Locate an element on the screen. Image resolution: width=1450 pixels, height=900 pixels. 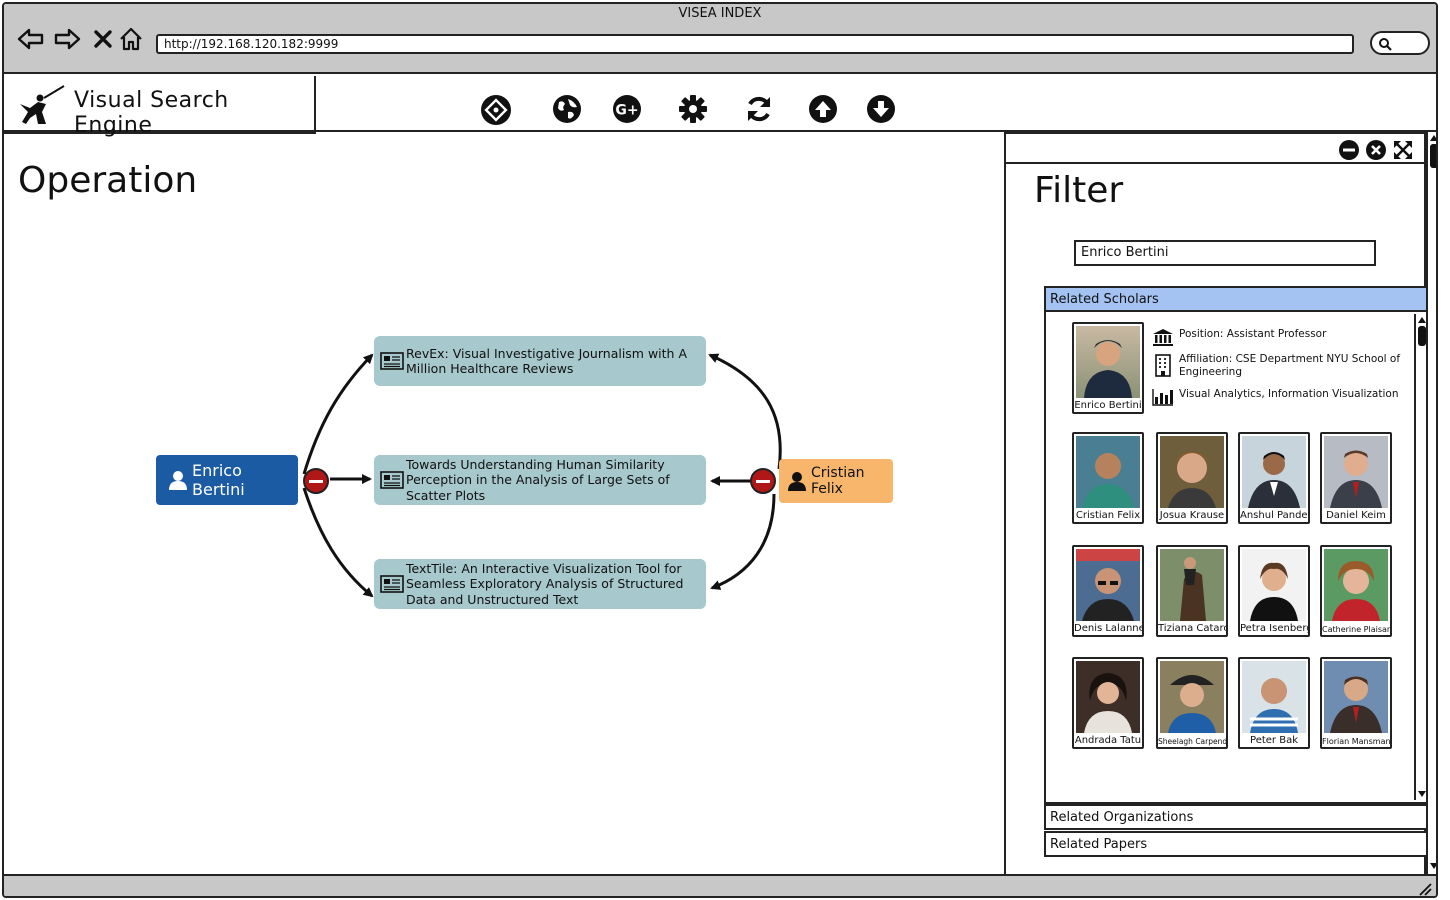
source-scholar-node: Enrico Bertini is located at coordinates (227, 480).